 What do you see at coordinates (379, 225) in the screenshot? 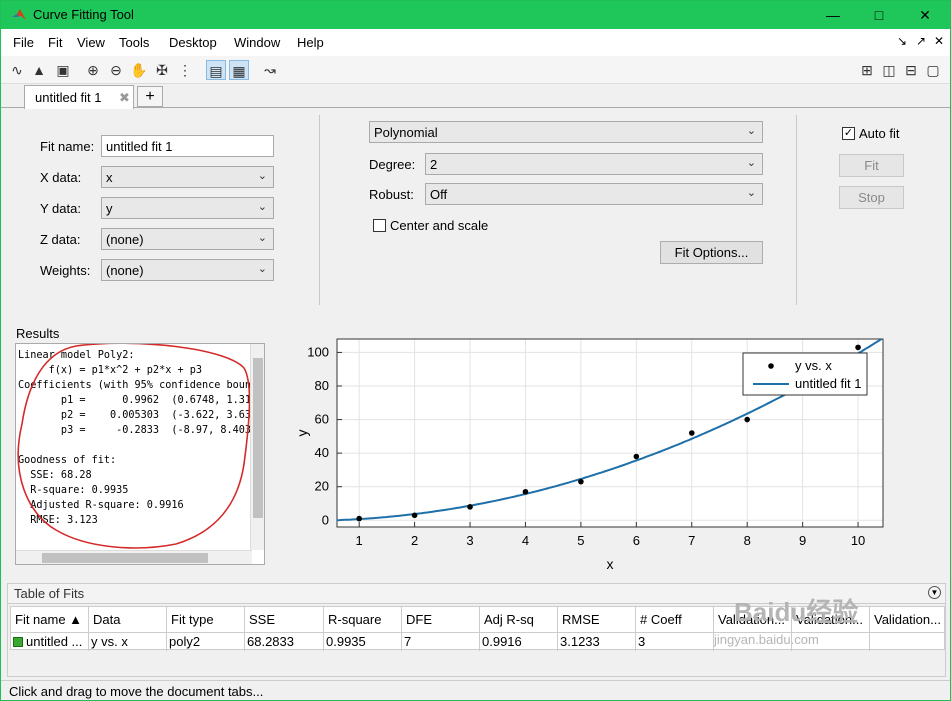
I see `center-scale-checkbox` at bounding box center [379, 225].